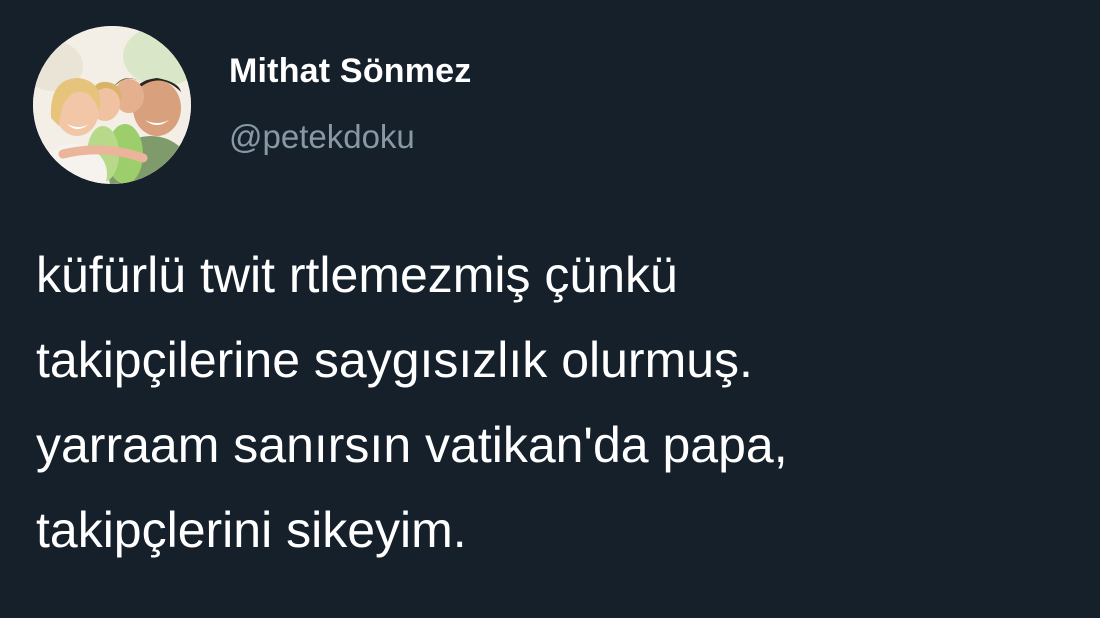 The image size is (1100, 618). What do you see at coordinates (350, 71) in the screenshot?
I see `author-display-name: Mithat Sönmez` at bounding box center [350, 71].